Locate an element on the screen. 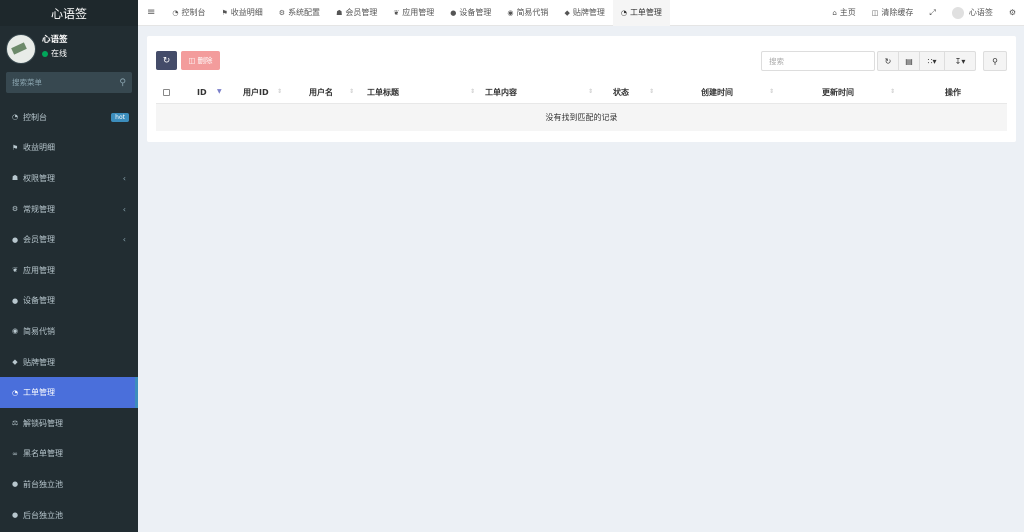 The height and width of the screenshot is (532, 1024). flag-icon: ⚑ is located at coordinates (224, 12).